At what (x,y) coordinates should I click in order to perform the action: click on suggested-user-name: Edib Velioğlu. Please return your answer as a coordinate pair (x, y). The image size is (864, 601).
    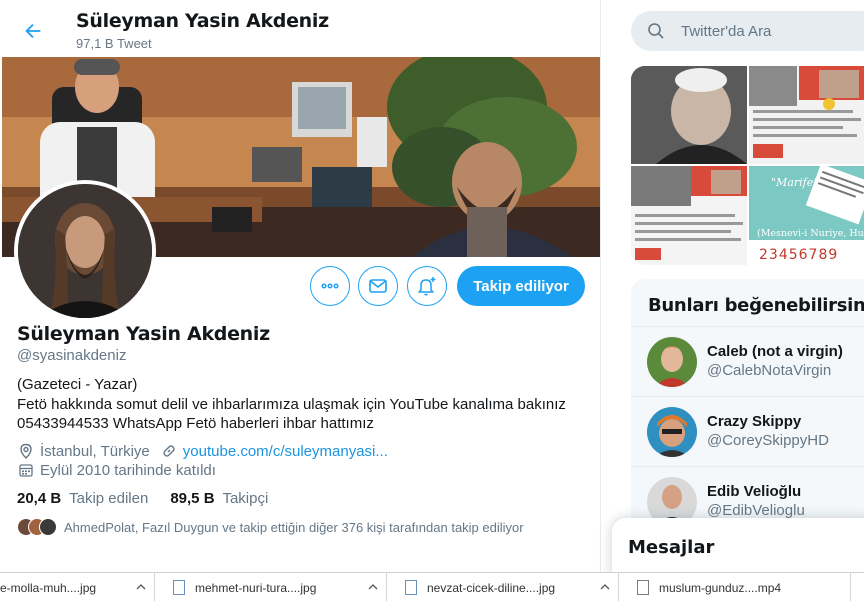
    Looking at the image, I should click on (754, 491).